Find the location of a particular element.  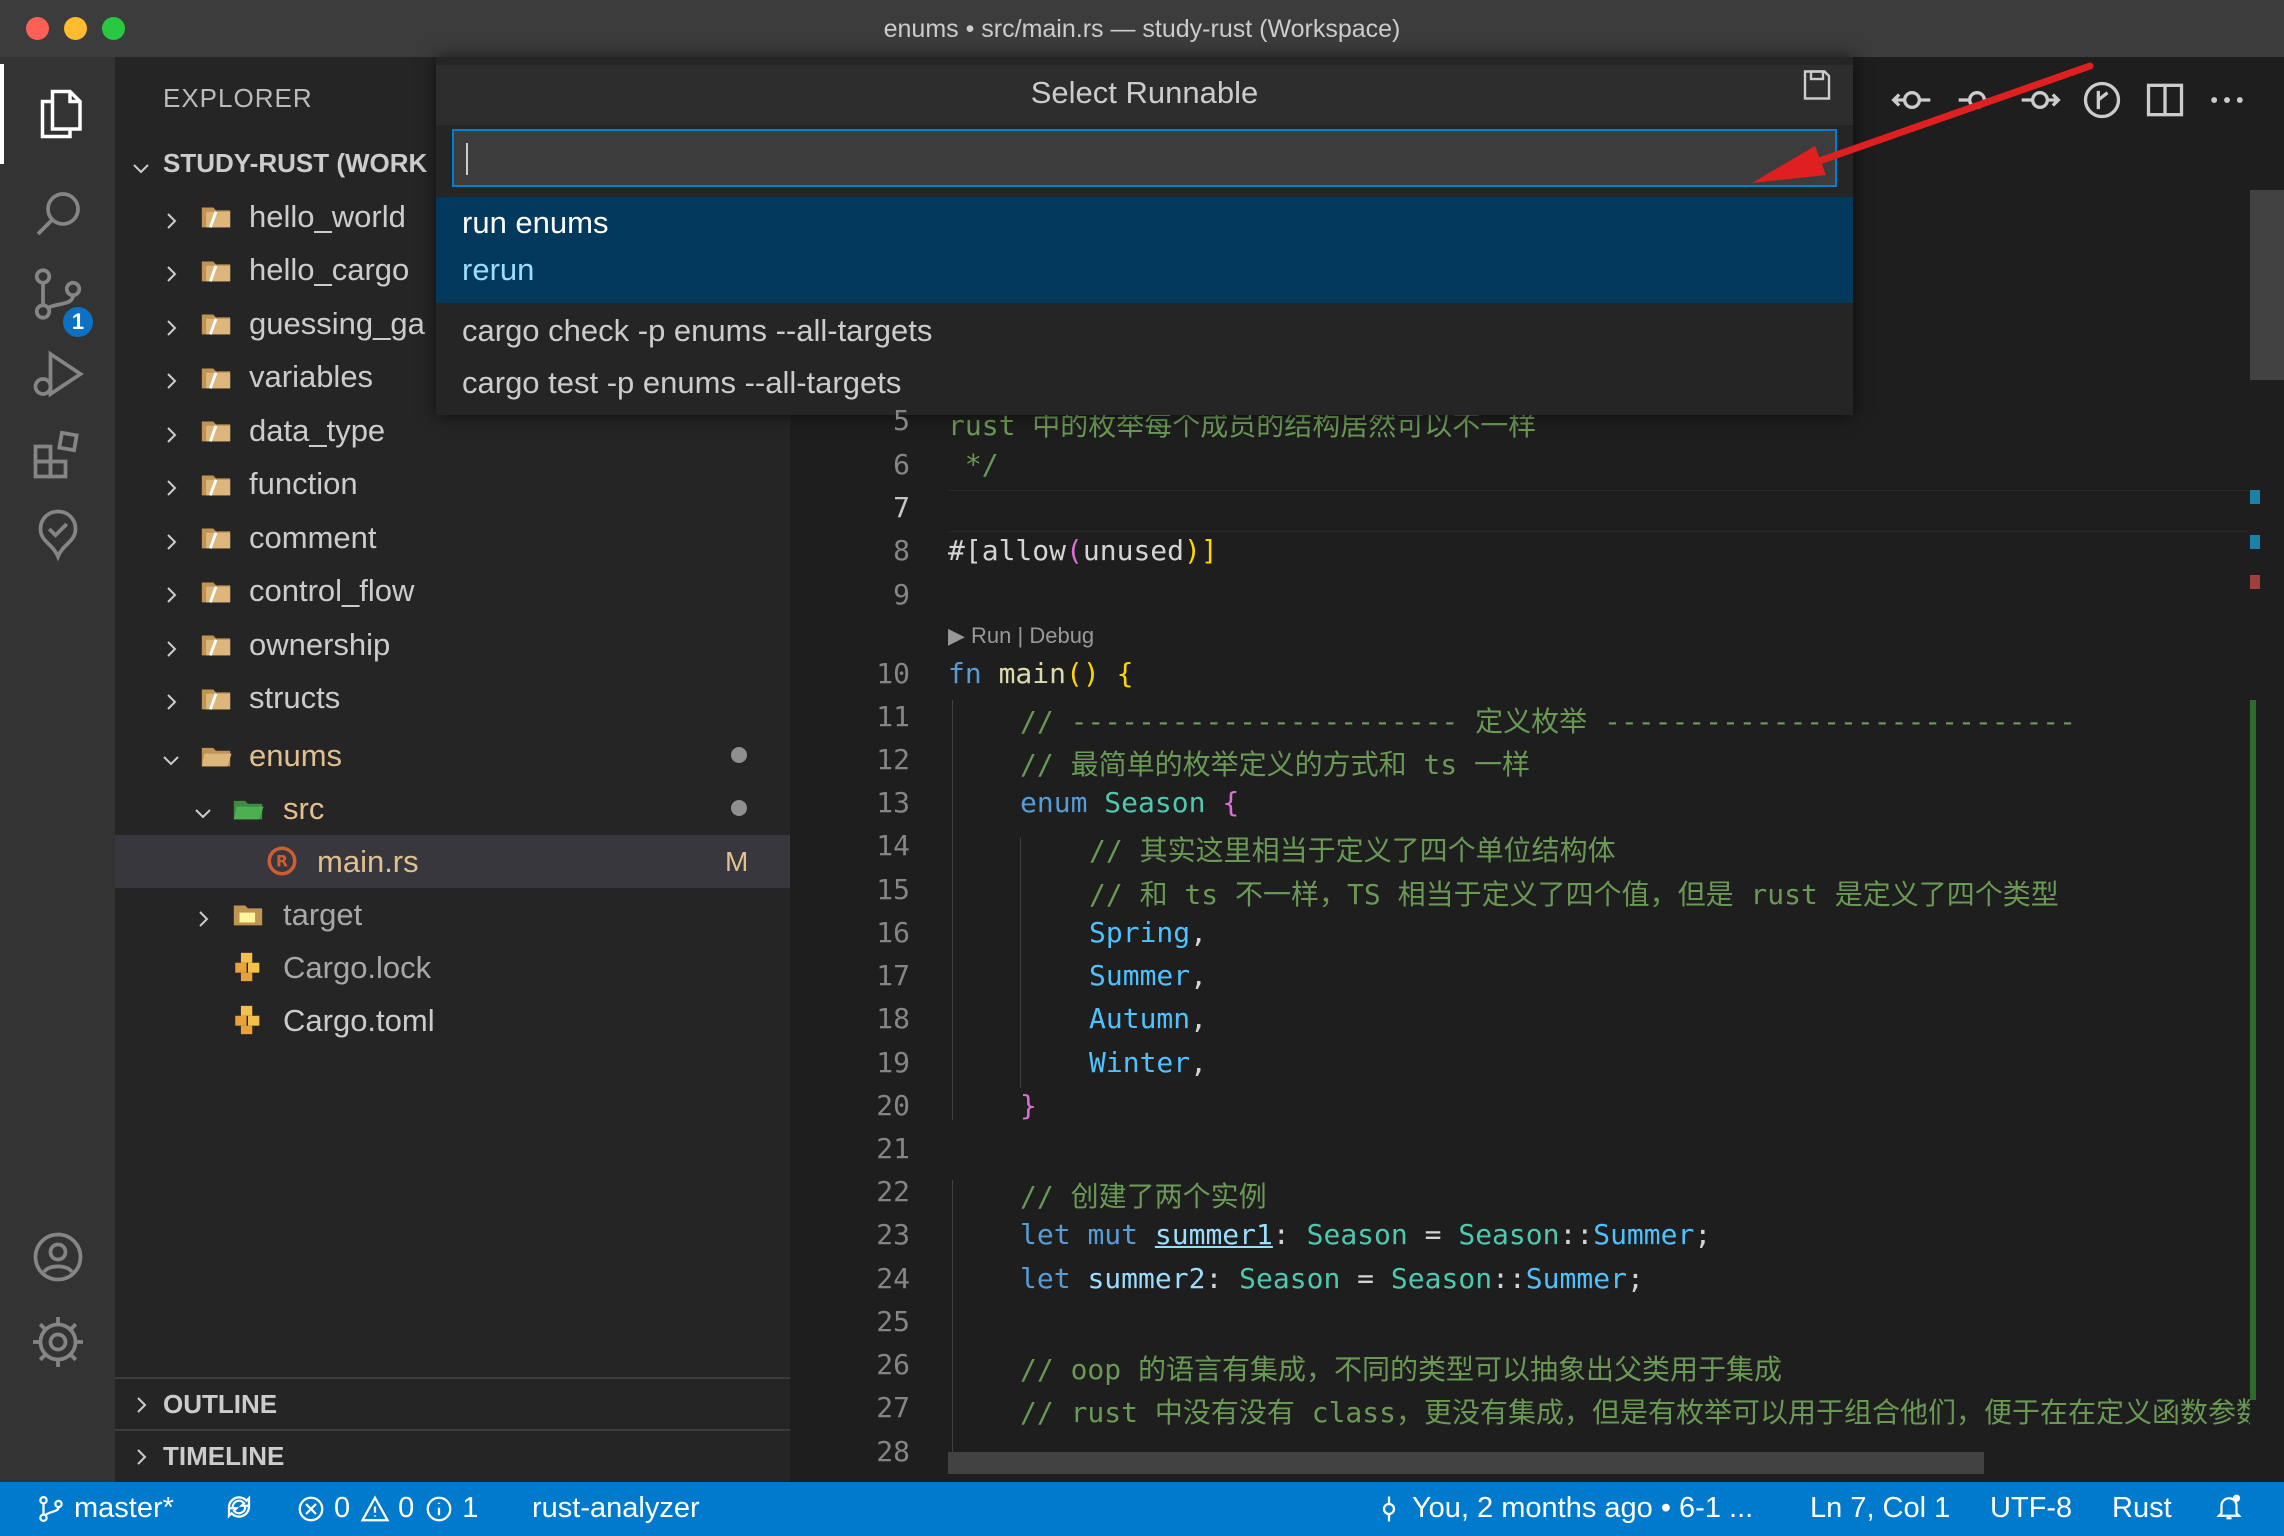

line-number: 10 is located at coordinates (893, 673).